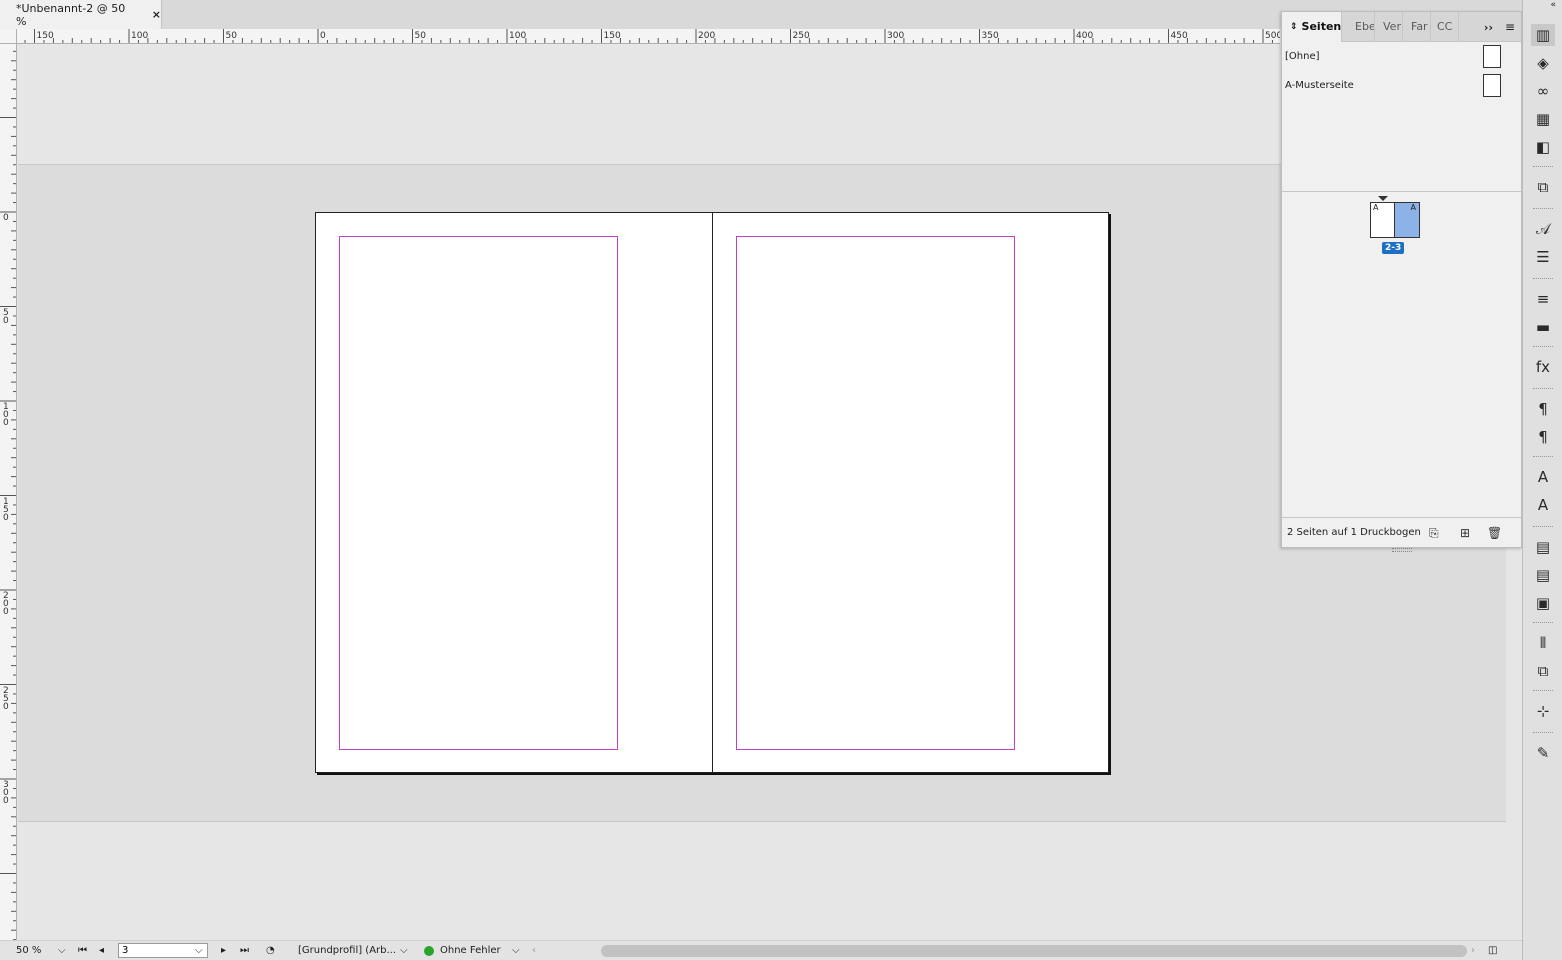 The height and width of the screenshot is (960, 1562). What do you see at coordinates (801, 36) in the screenshot?
I see `ruler-label: 250` at bounding box center [801, 36].